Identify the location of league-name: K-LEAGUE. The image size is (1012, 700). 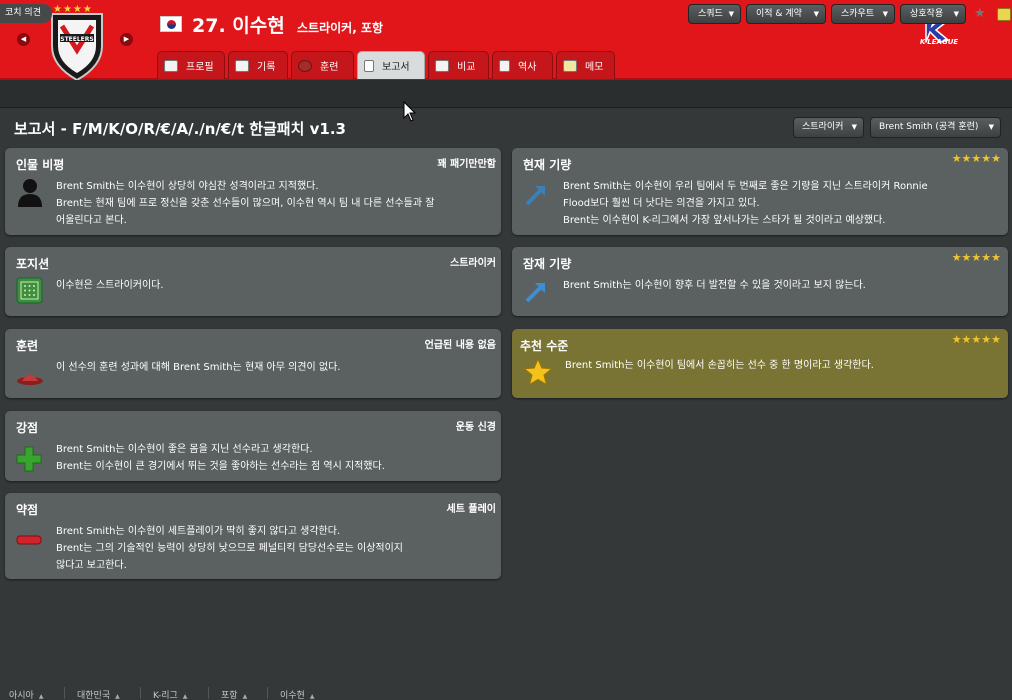
(939, 42).